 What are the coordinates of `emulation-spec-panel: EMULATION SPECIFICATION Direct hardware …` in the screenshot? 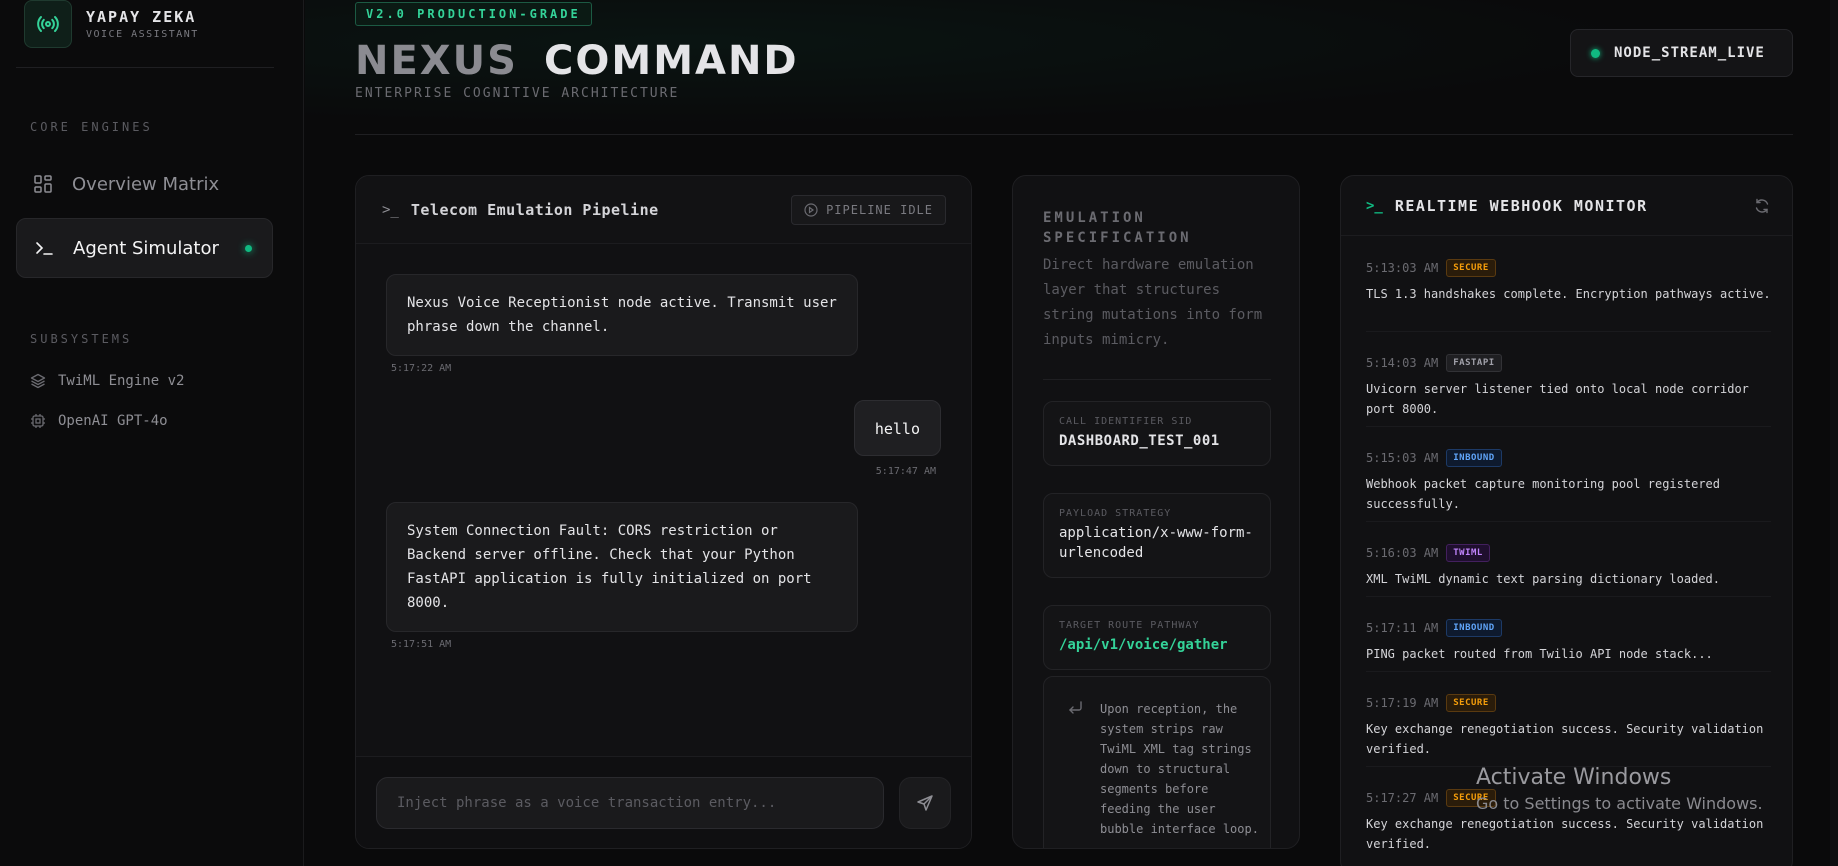 It's located at (1156, 512).